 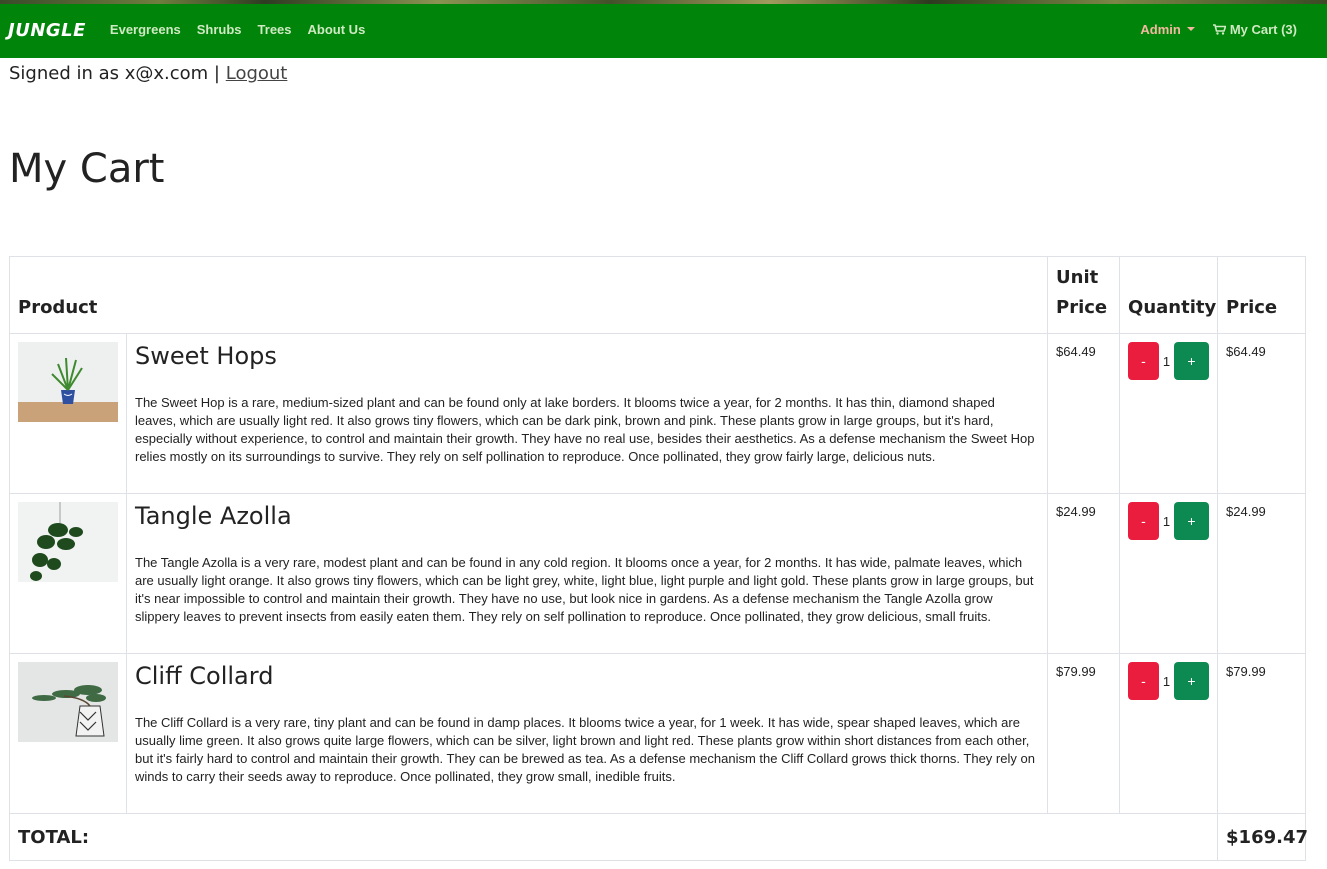 I want to click on total-row: TOTAL: $169.47, so click(x=658, y=837).